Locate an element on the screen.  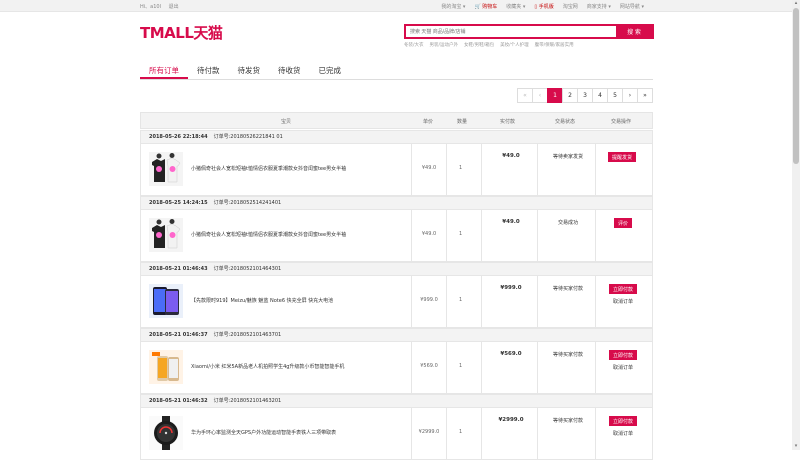
merchant-support-link: 商家支持 ▾ is located at coordinates (599, 6).